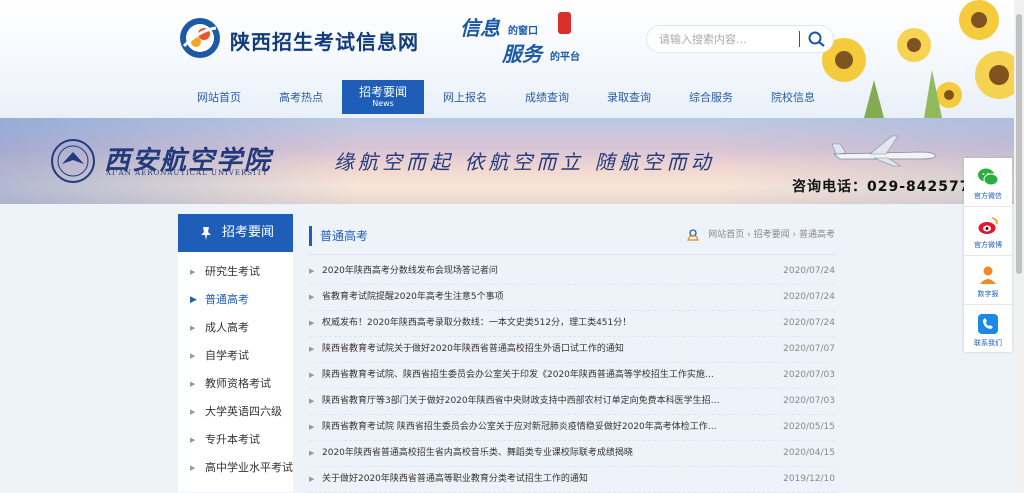 The width and height of the screenshot is (1024, 493). I want to click on float-panel: 官方微信 官方微博 数字报 联系我们, so click(988, 255).